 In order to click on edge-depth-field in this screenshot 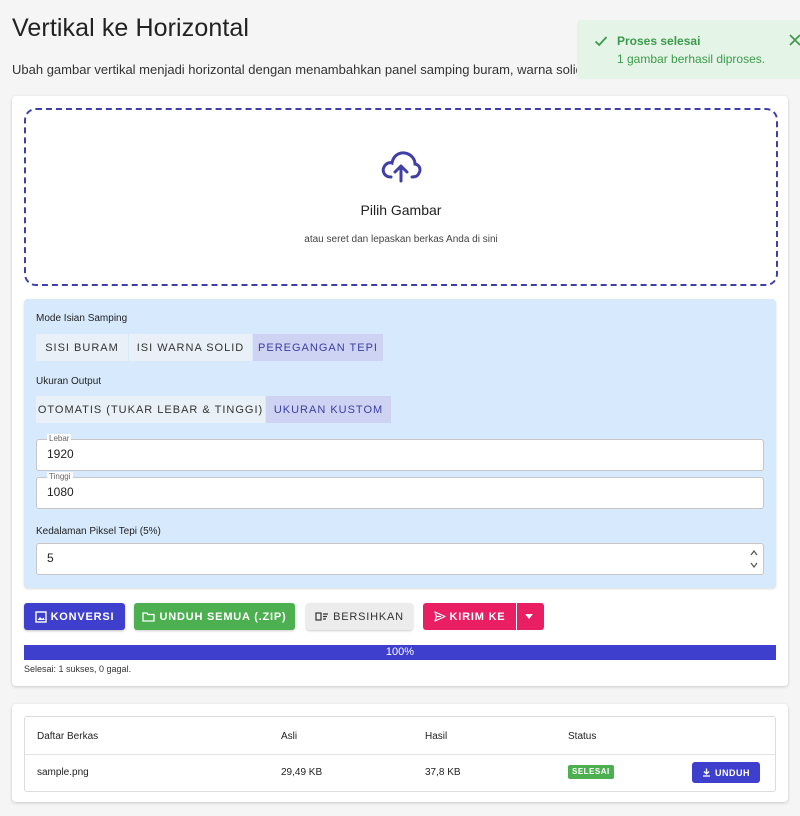, I will do `click(400, 559)`.